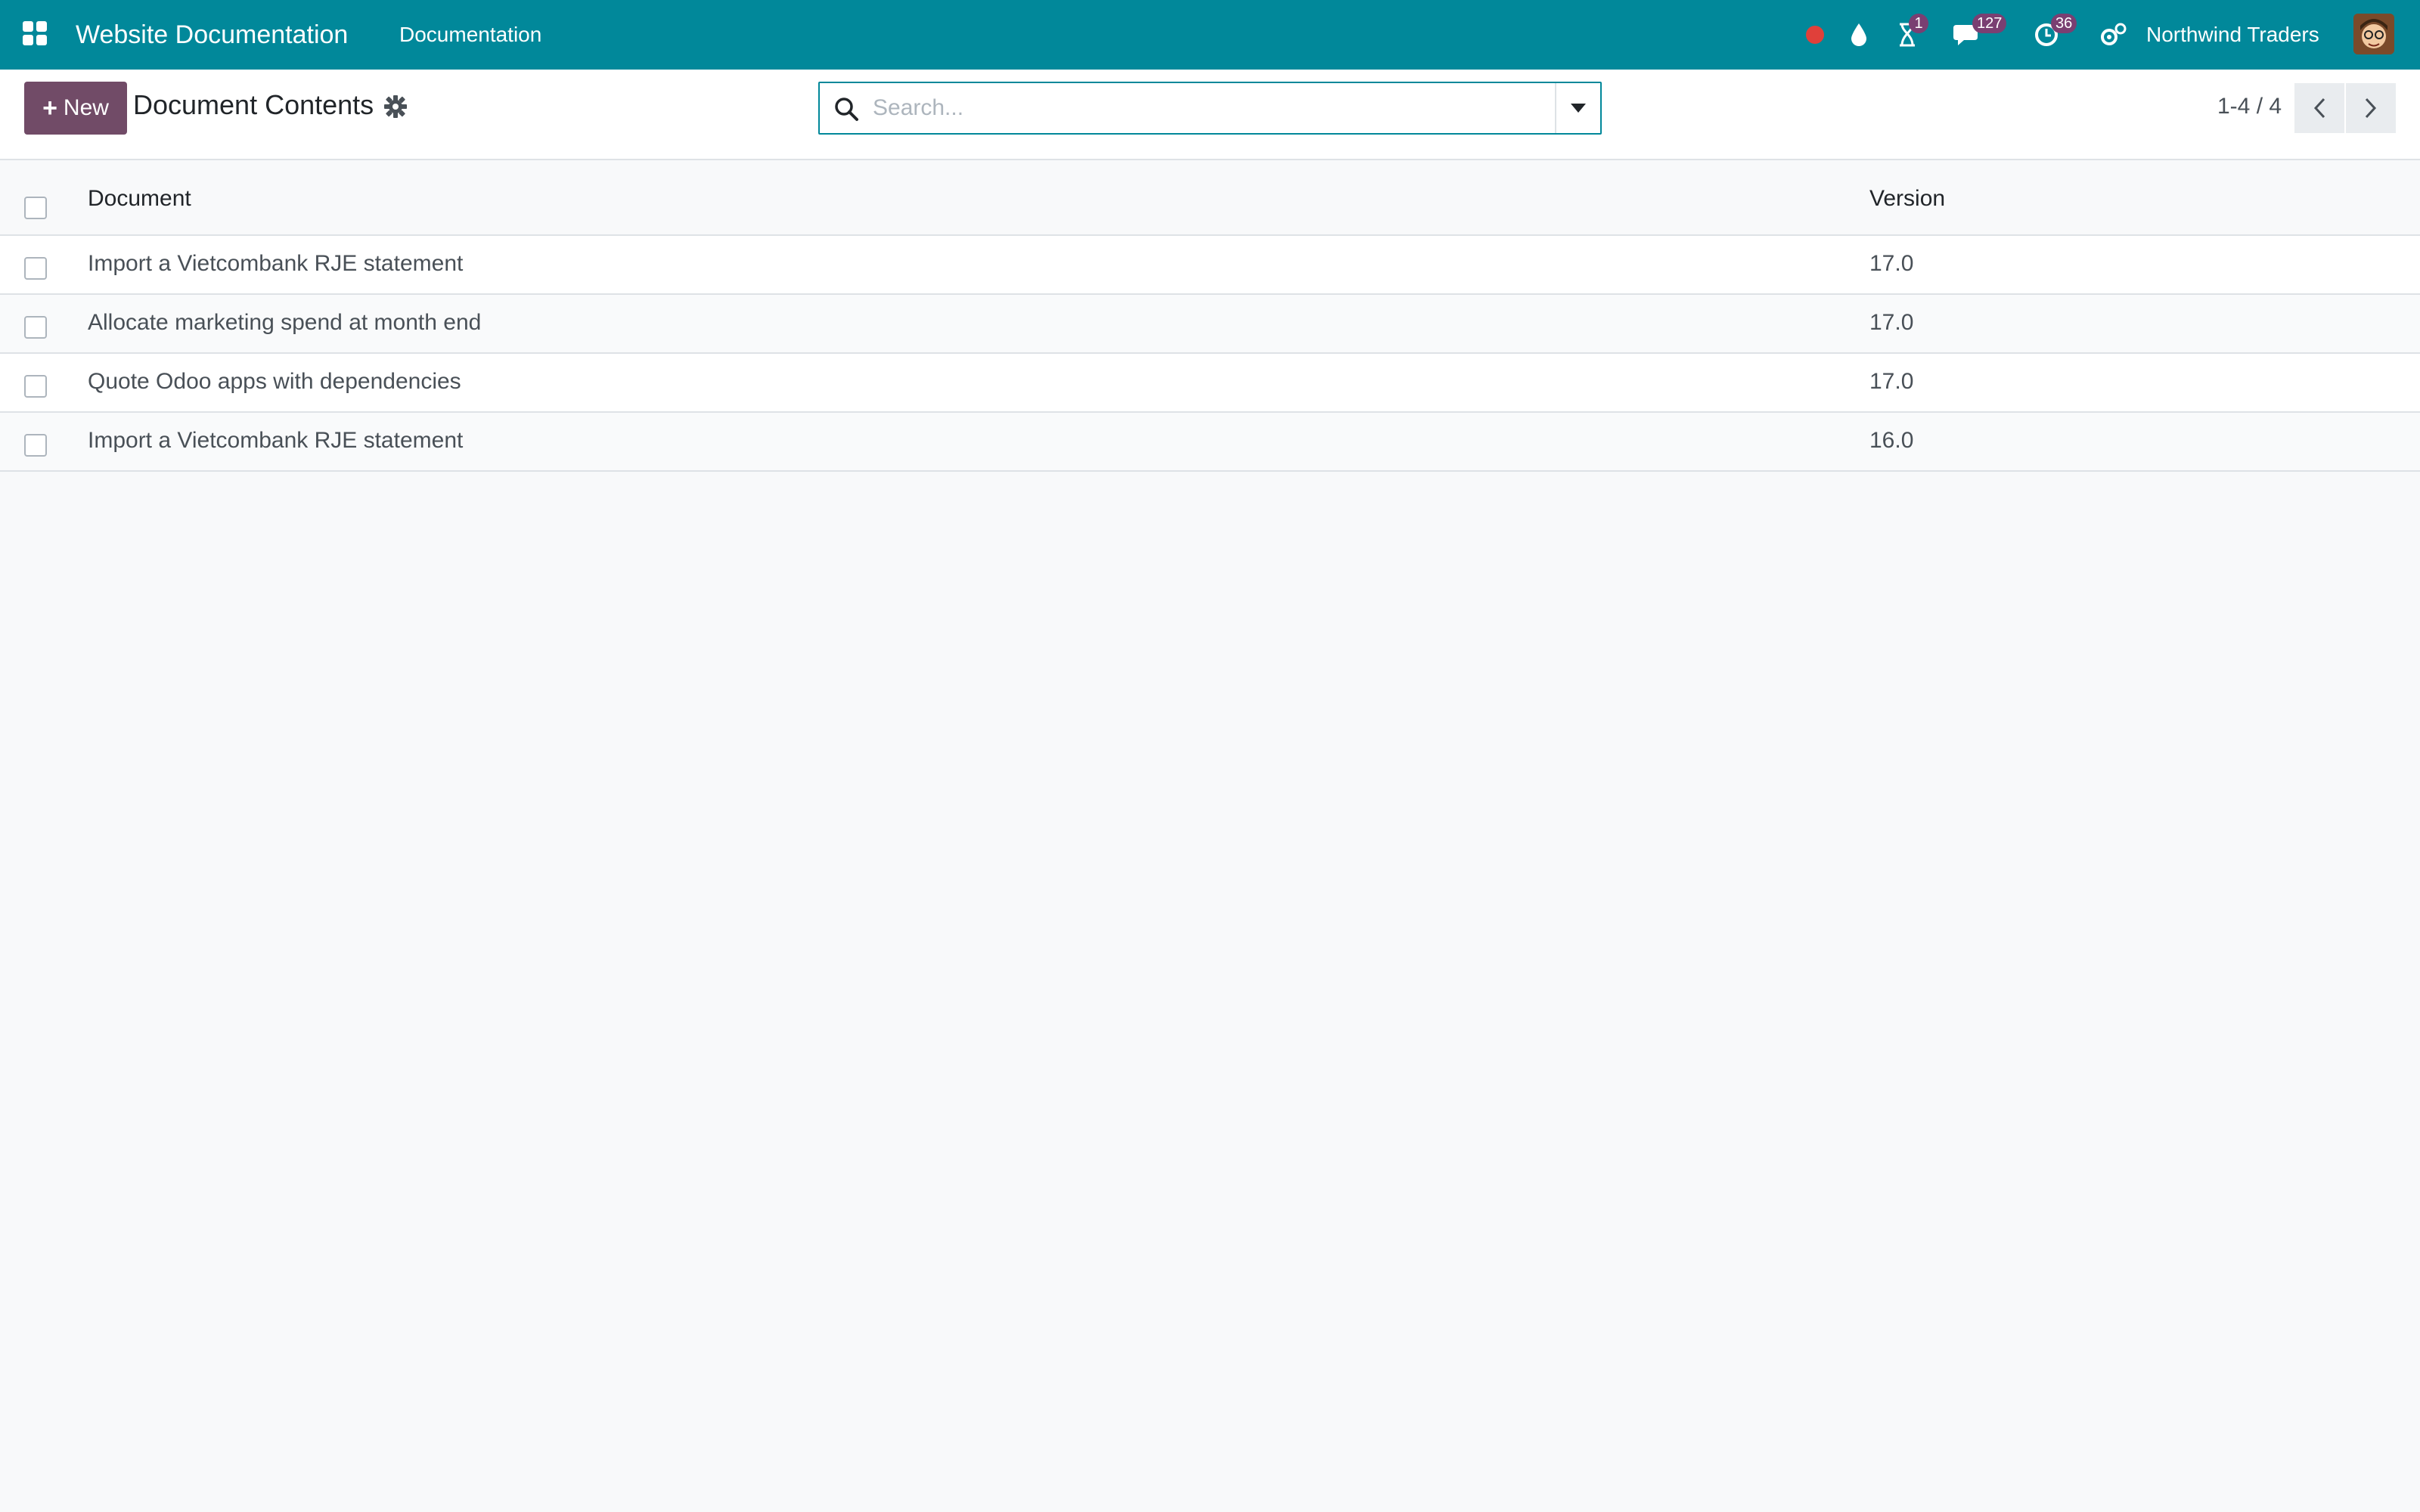 The height and width of the screenshot is (1512, 2420). I want to click on search-icon, so click(846, 109).